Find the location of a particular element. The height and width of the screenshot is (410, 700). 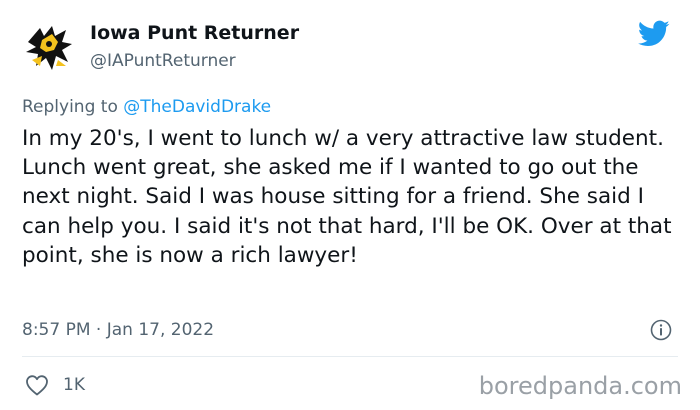

display-name: Iowa Punt Returner is located at coordinates (194, 33).